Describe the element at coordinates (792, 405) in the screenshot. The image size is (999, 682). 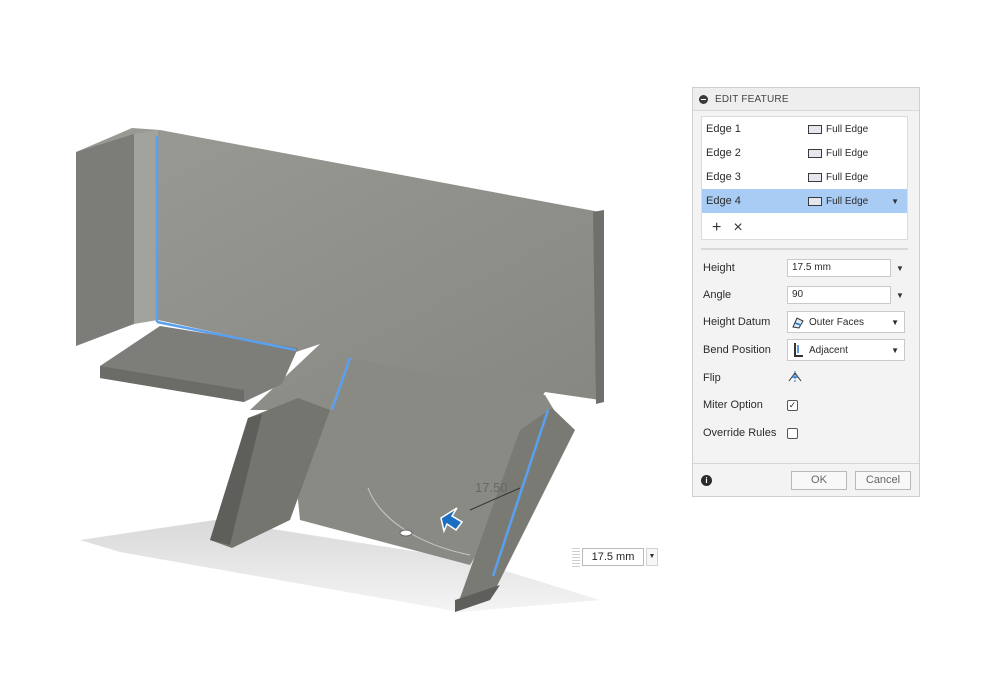
I see `miter-option-checkbox: ✓` at that location.